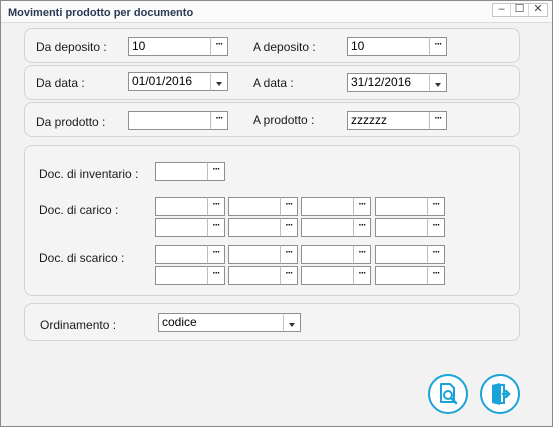  I want to click on a-data-dropdown-button, so click(438, 82).